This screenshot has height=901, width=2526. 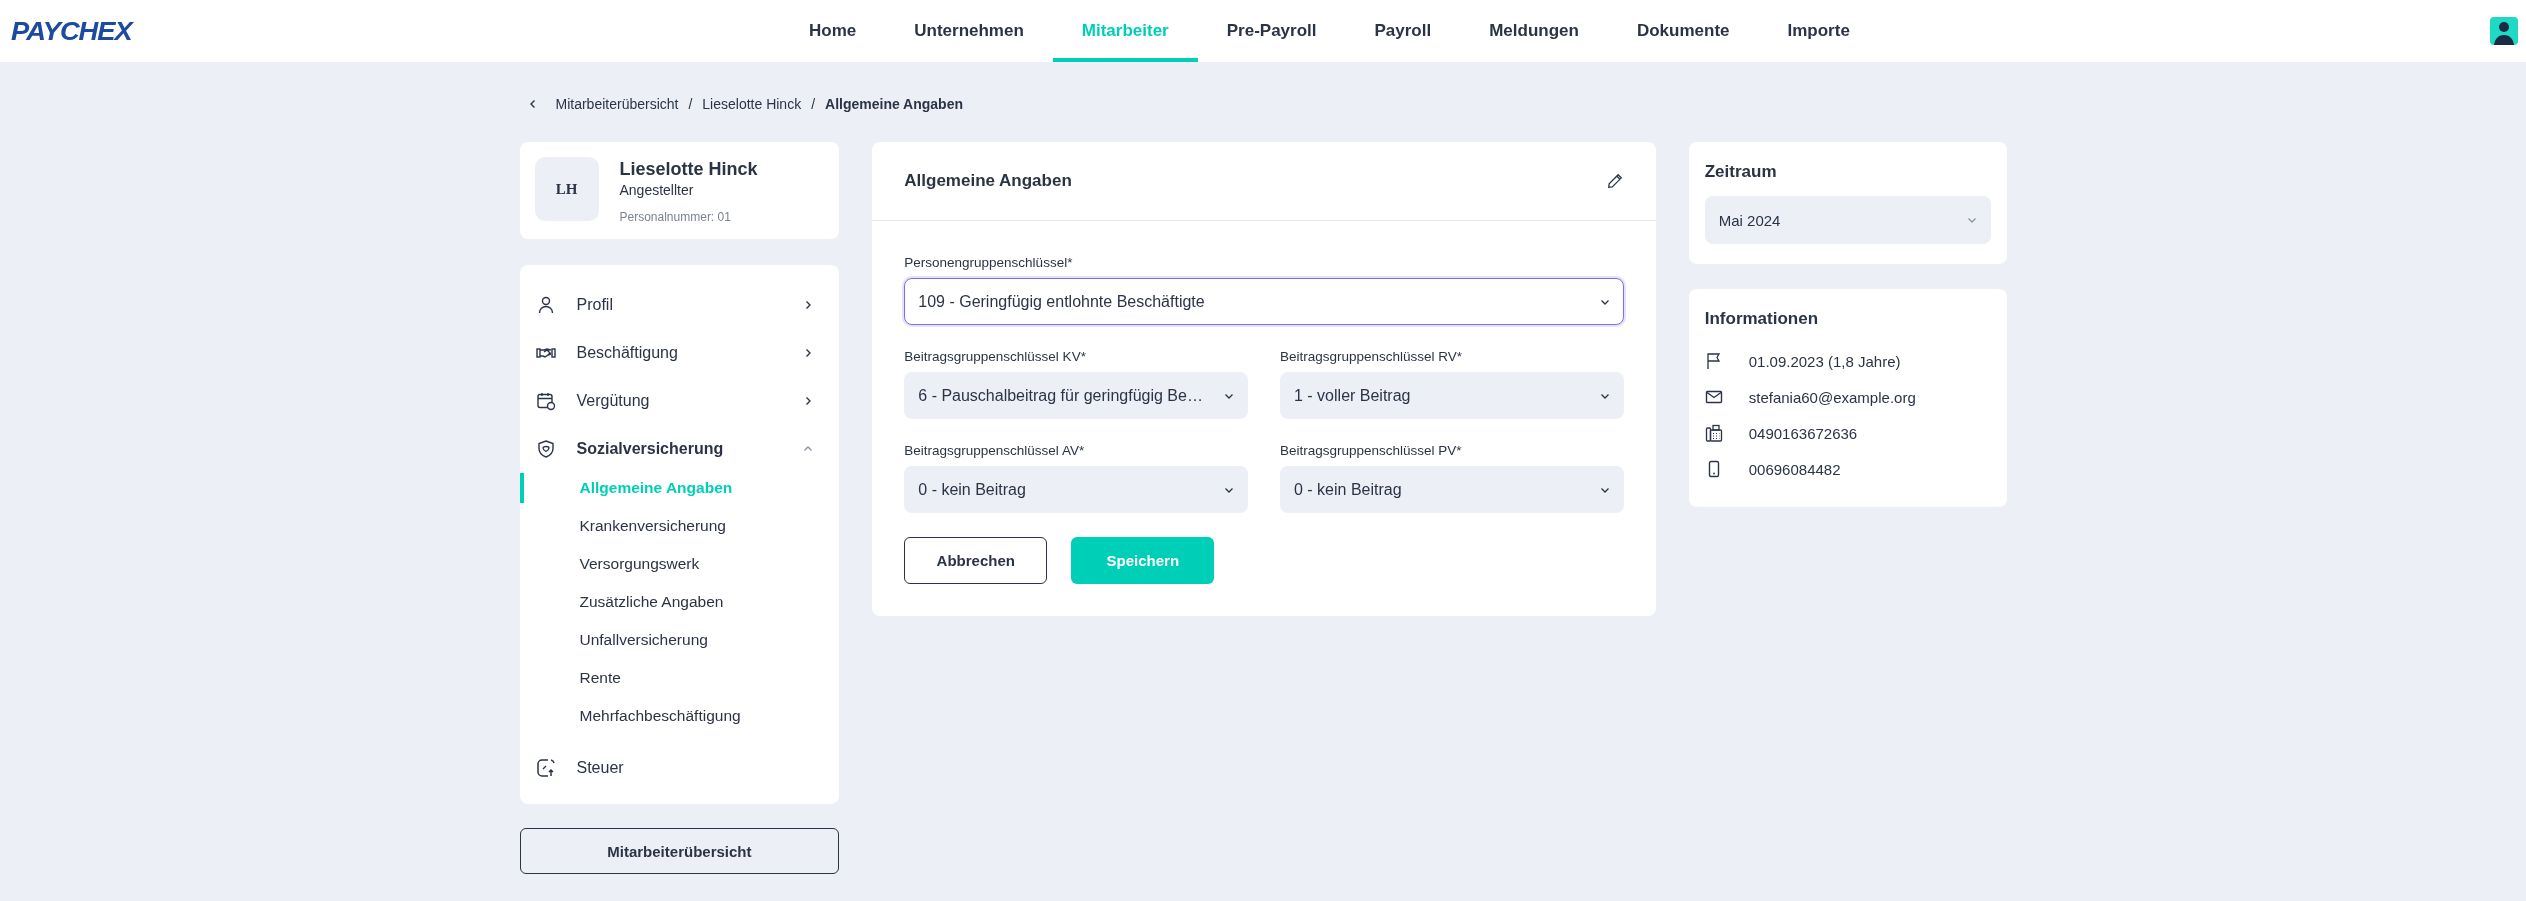 I want to click on sidebar-item-label: Beschäftigung, so click(x=627, y=353).